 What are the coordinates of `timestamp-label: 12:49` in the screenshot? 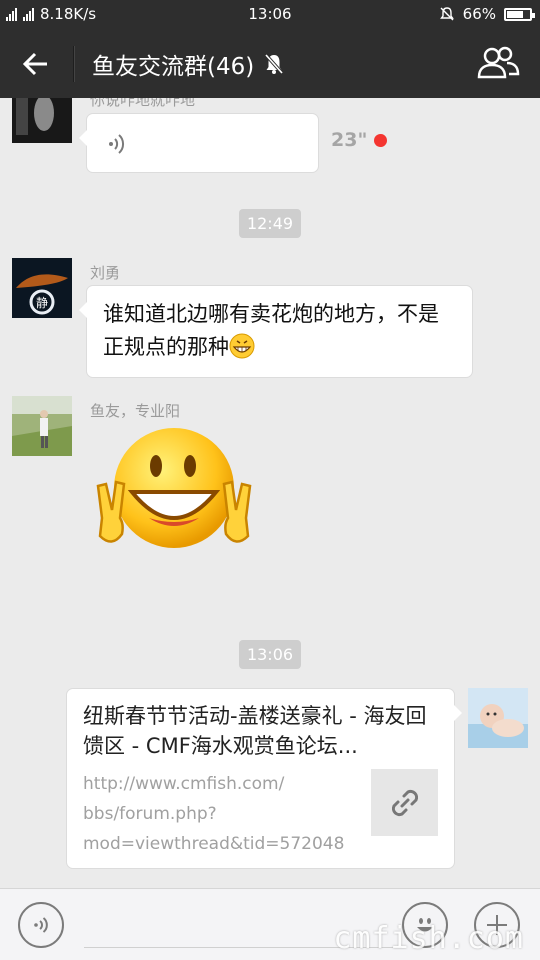 It's located at (270, 223).